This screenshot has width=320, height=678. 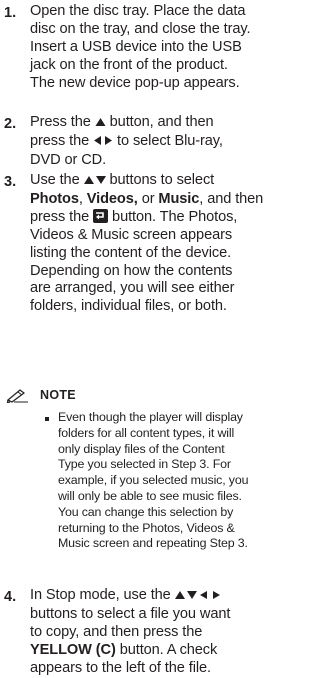 I want to click on text-line: press the to select Blu-ray,, so click(x=166, y=142).